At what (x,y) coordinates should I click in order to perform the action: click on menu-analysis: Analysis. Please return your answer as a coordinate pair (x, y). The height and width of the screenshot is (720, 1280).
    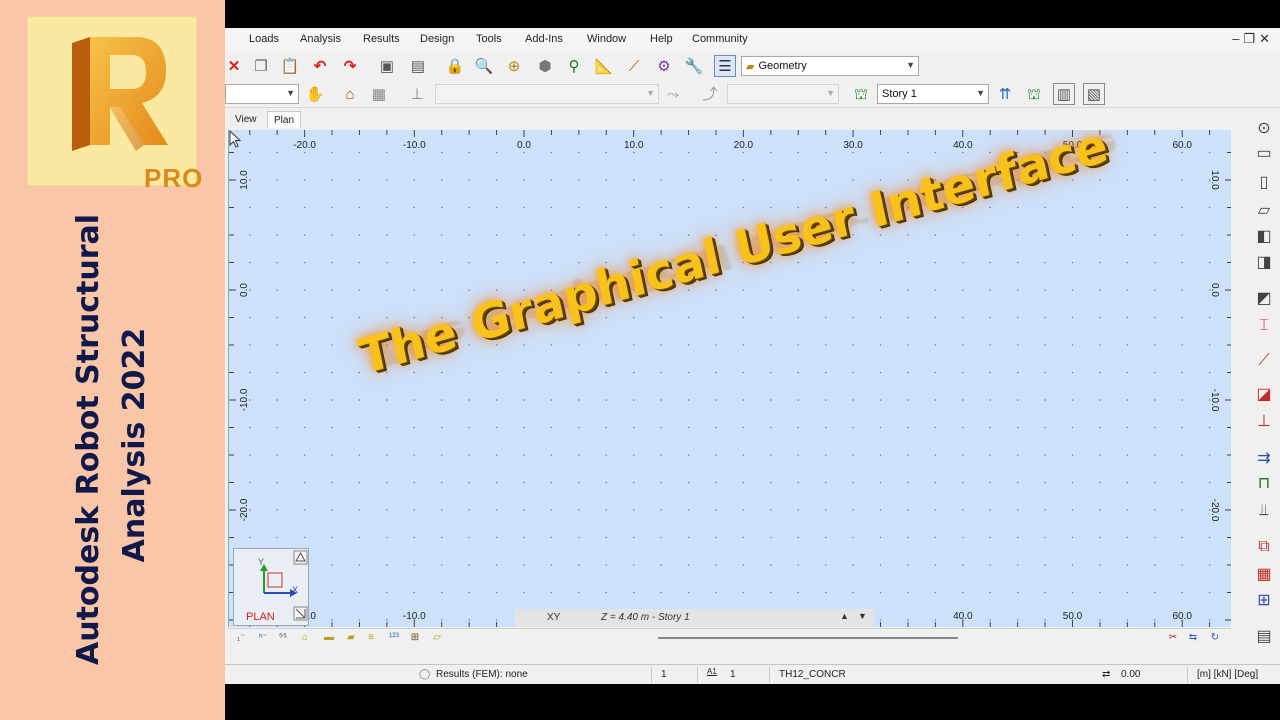
    Looking at the image, I should click on (320, 39).